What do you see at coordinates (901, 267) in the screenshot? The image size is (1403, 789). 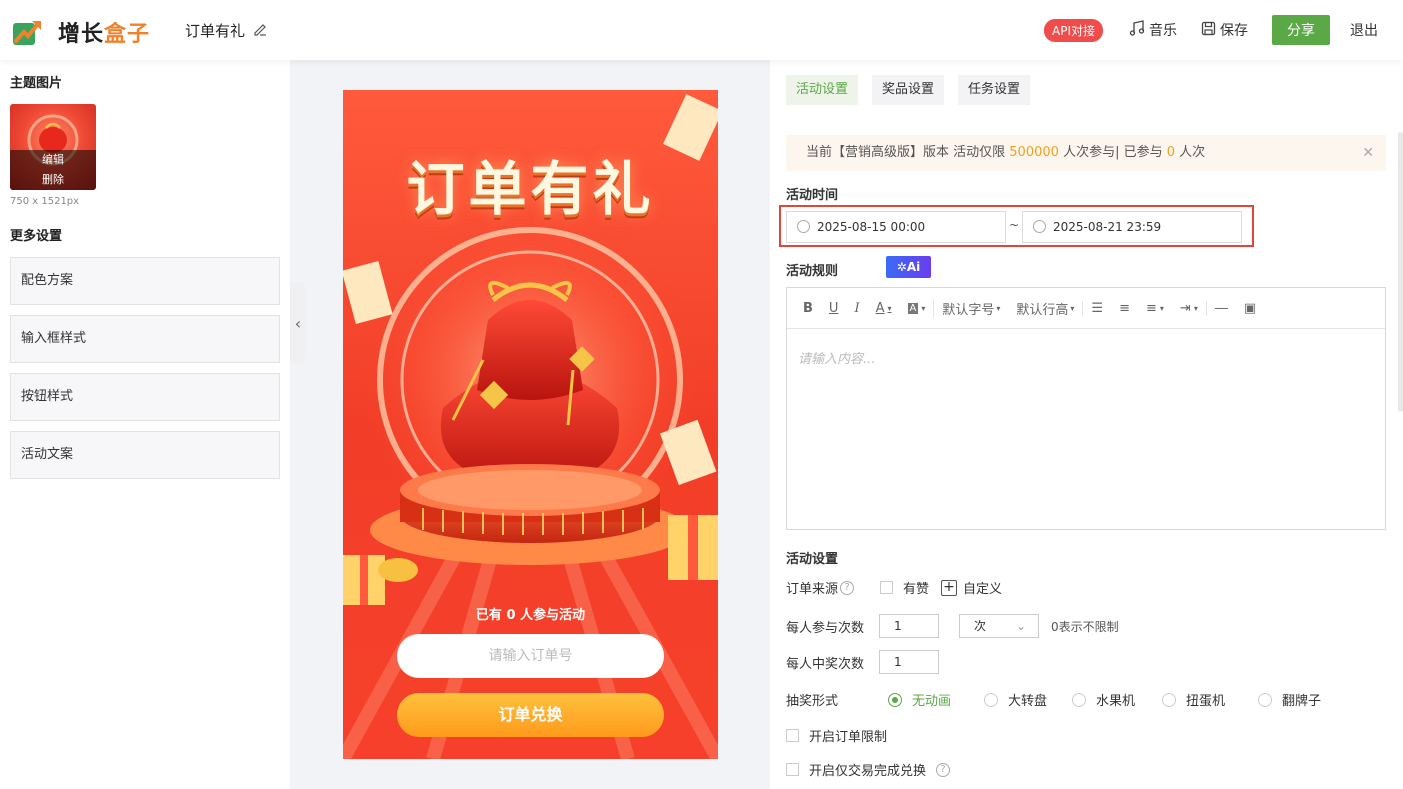 I see `sparkle-icon: ✲` at bounding box center [901, 267].